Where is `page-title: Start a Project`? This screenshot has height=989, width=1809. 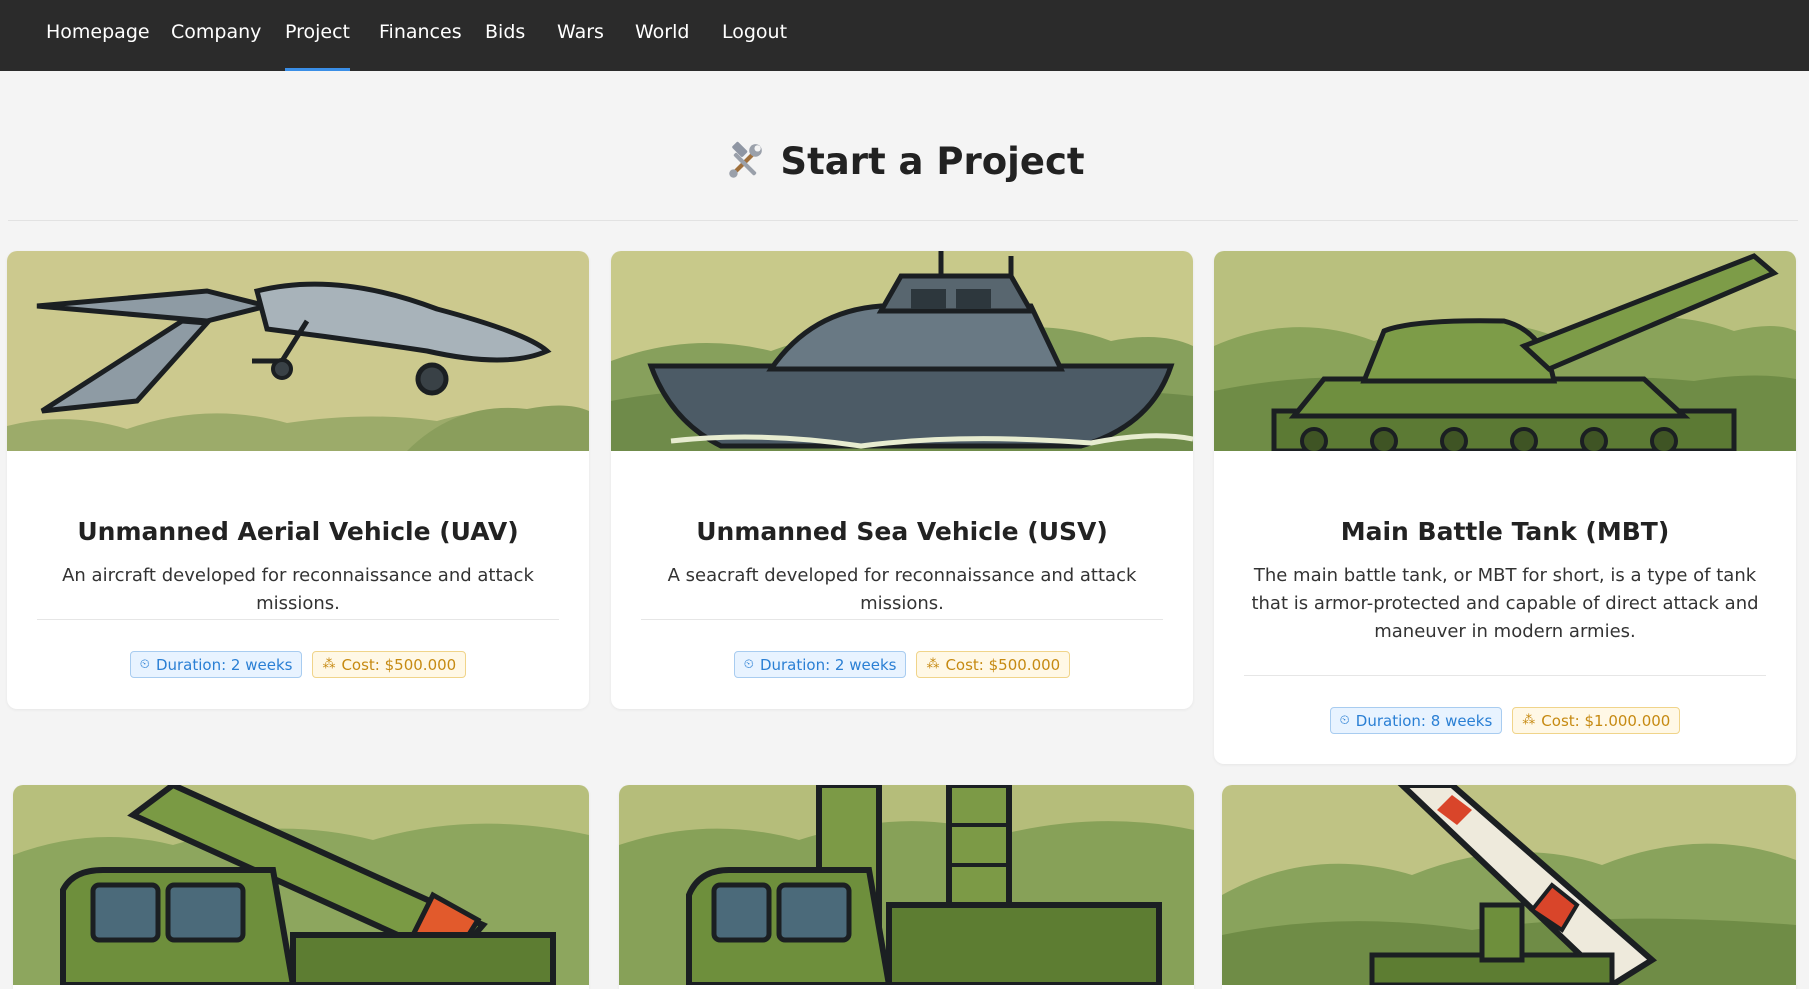 page-title: Start a Project is located at coordinates (904, 161).